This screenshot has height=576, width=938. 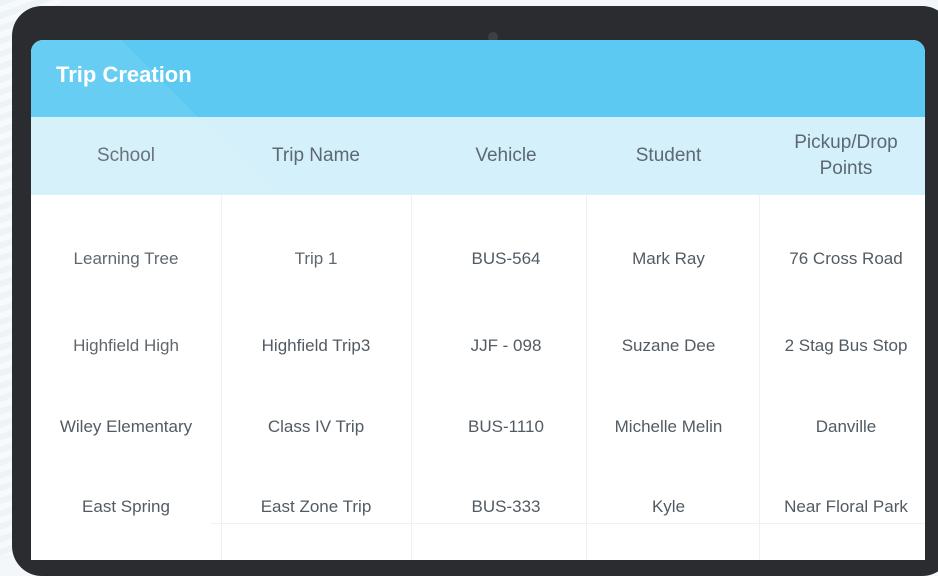 What do you see at coordinates (126, 427) in the screenshot?
I see `table-cell-school: Wiley Elementary` at bounding box center [126, 427].